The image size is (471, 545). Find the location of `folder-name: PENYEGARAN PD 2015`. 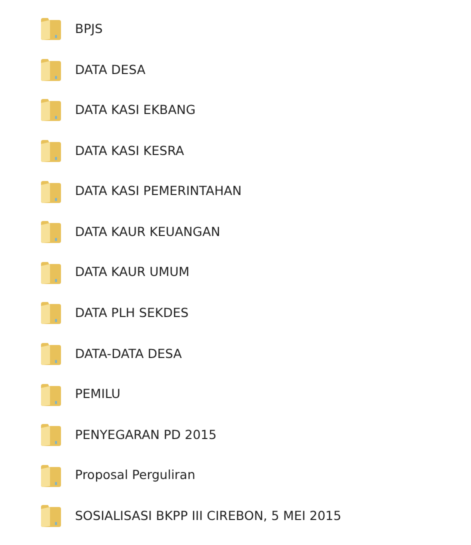

folder-name: PENYEGARAN PD 2015 is located at coordinates (146, 435).